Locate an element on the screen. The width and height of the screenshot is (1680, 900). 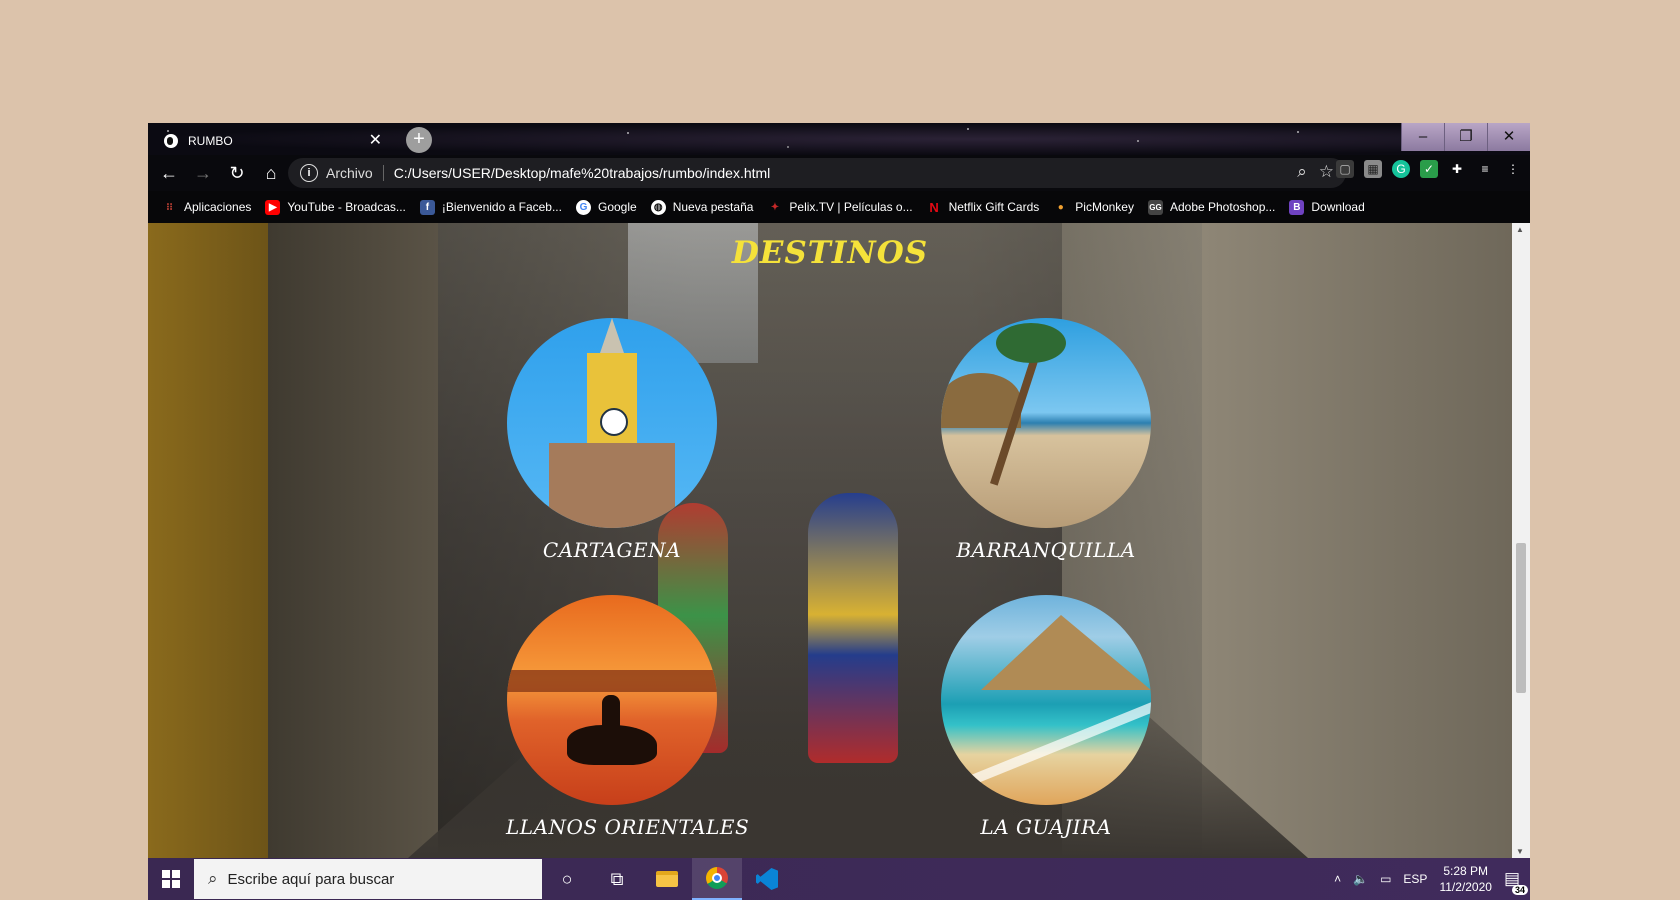
clock: 5:28 PM 11/2/2020 is located at coordinates (1465, 879).